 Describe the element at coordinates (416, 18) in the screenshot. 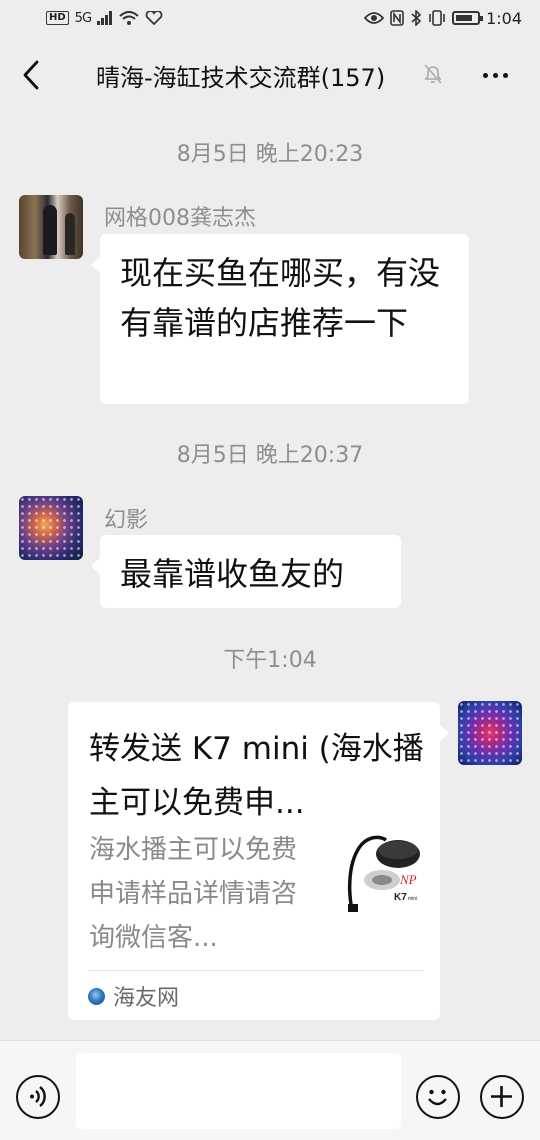

I see `bluetooth-icon` at that location.